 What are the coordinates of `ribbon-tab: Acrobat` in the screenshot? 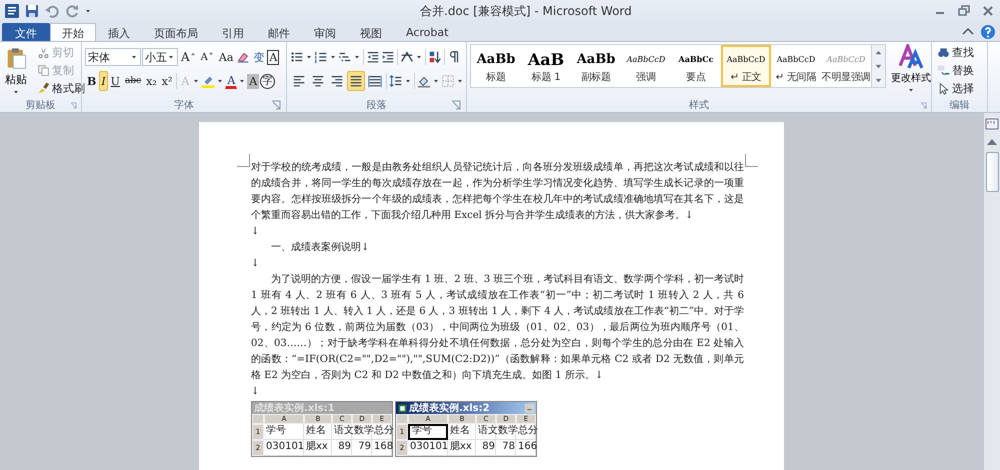 It's located at (427, 32).